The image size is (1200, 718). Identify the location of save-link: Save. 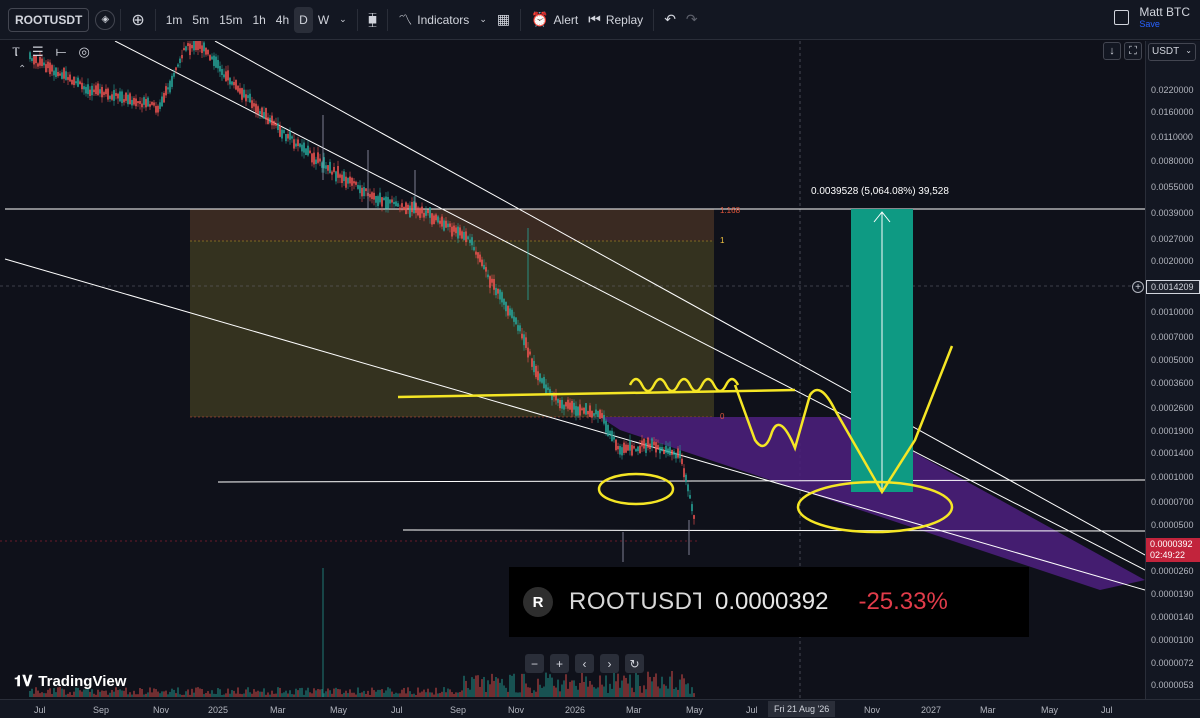
(1164, 24).